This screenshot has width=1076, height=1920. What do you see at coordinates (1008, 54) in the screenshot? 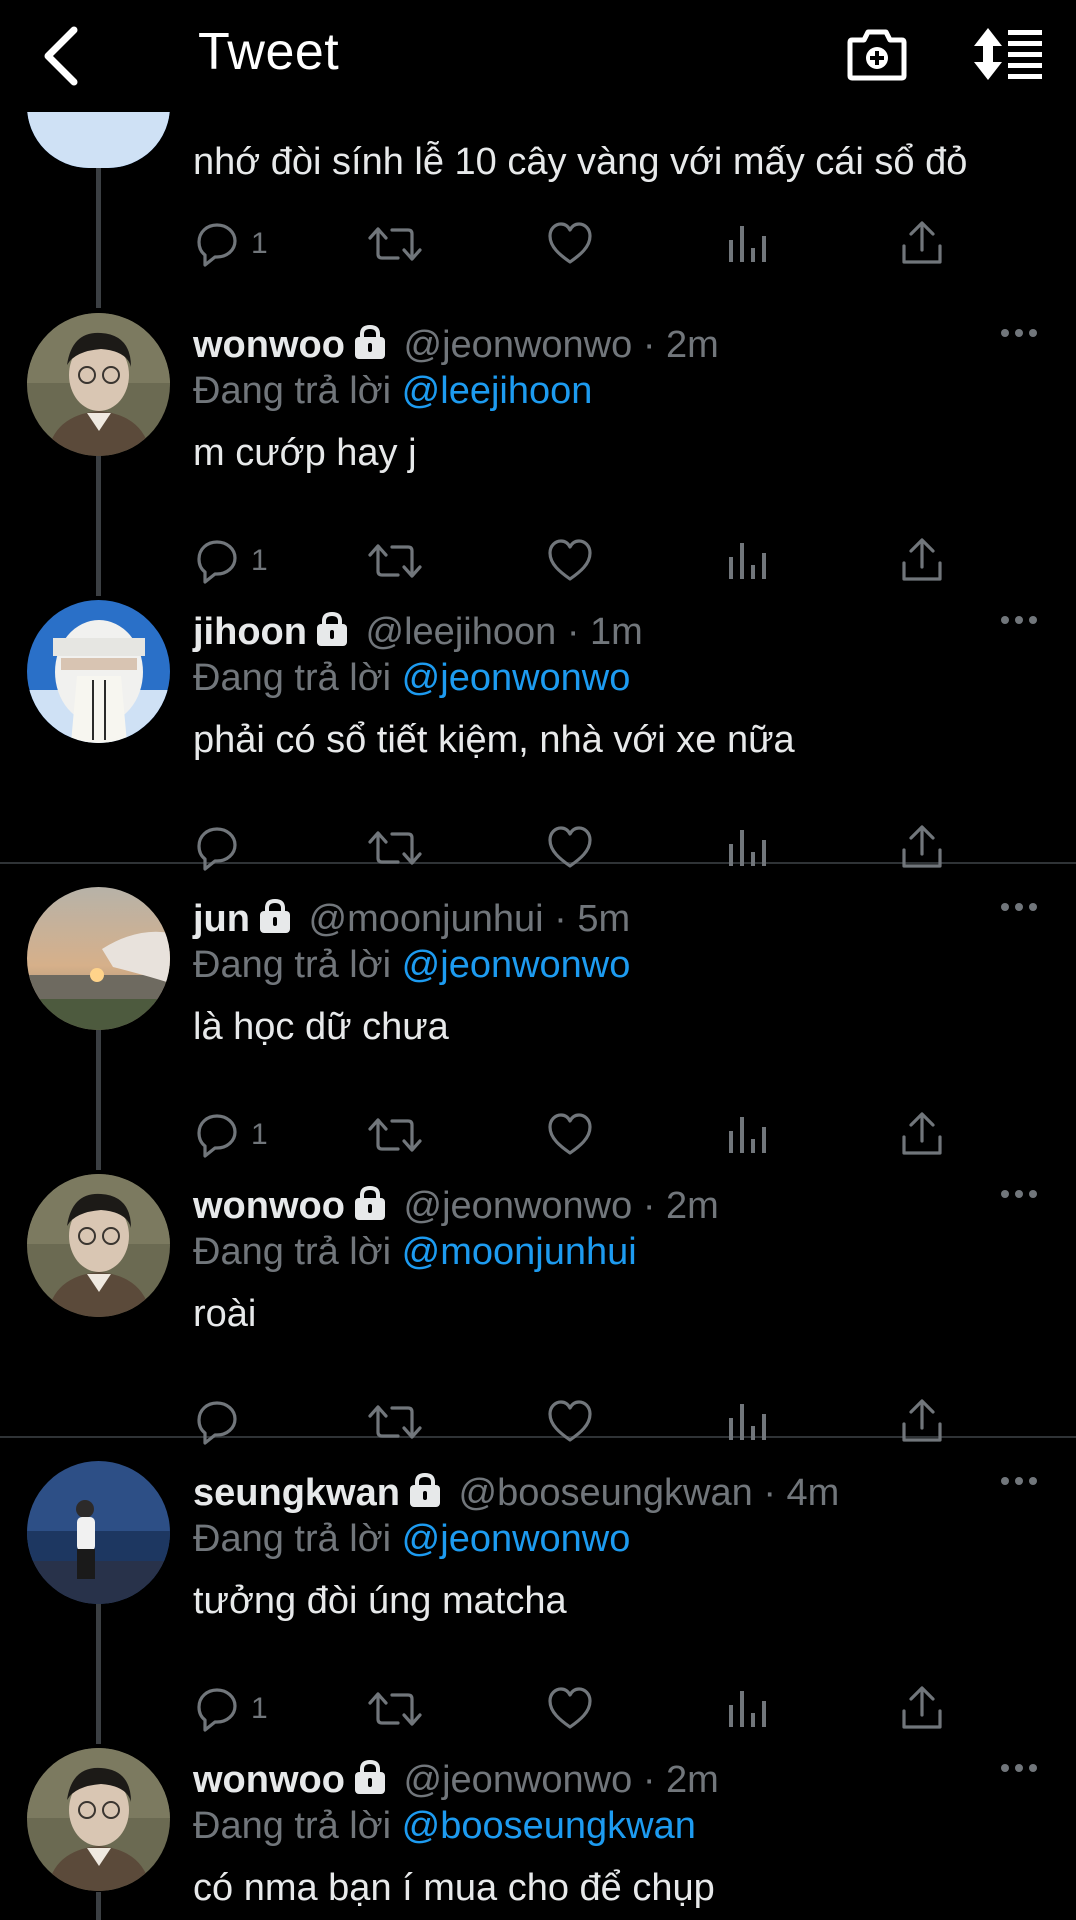
I see `sort-button` at bounding box center [1008, 54].